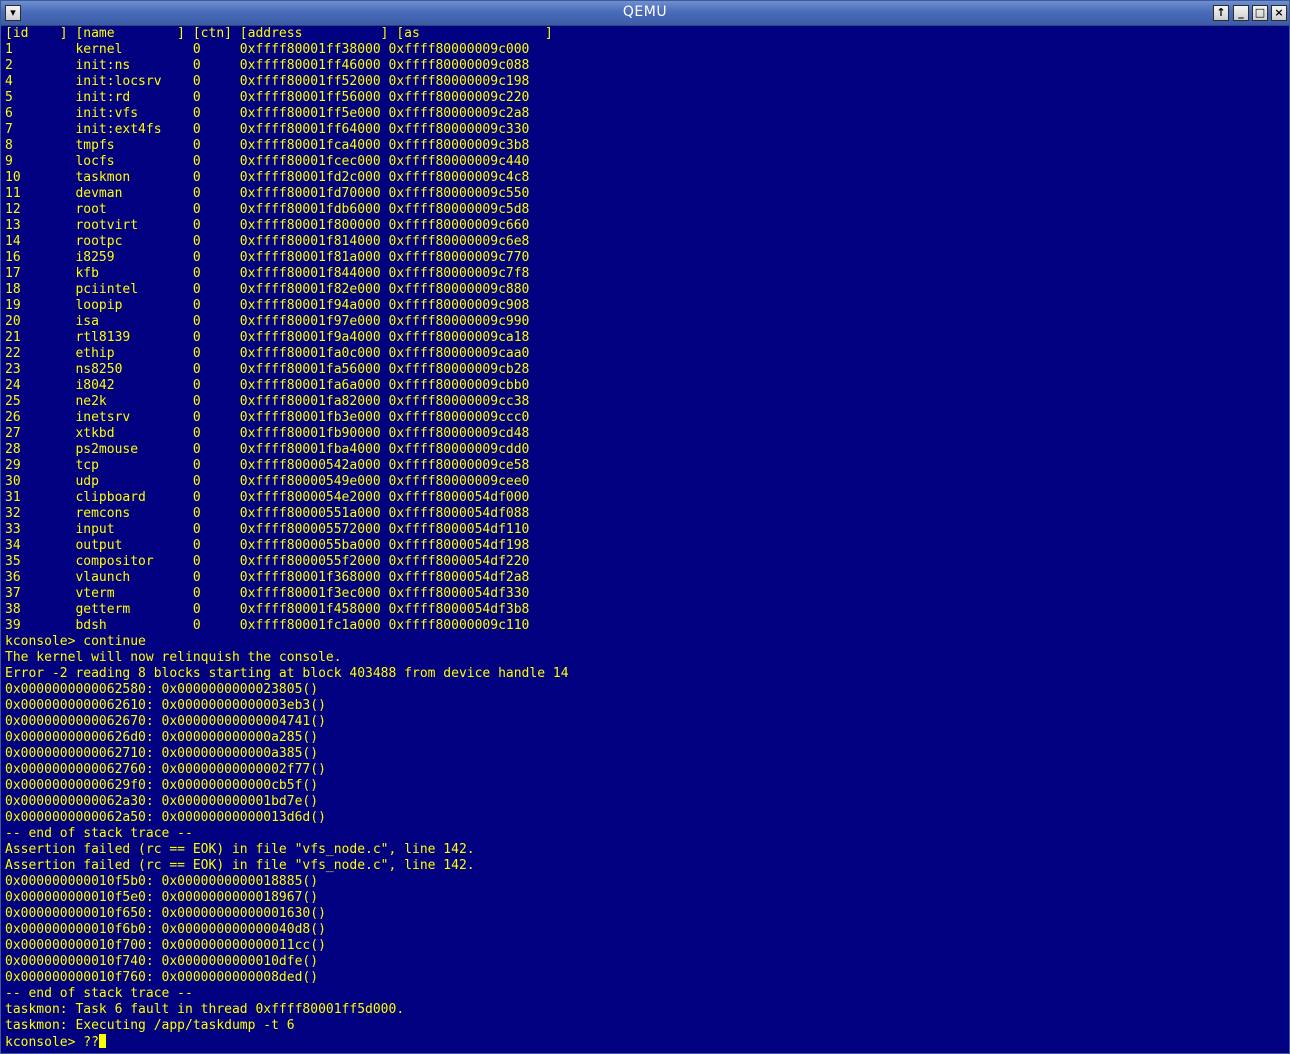  What do you see at coordinates (150, 1025) in the screenshot?
I see `console-line: taskmon: Executing /app/taskdump -t 6` at bounding box center [150, 1025].